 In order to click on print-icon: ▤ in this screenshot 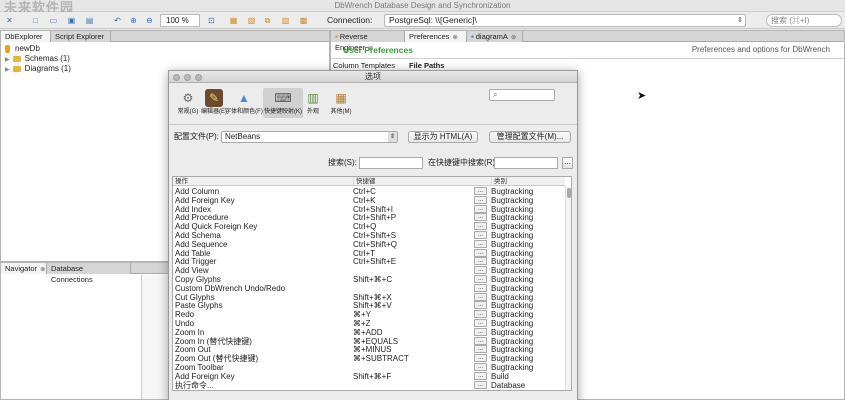, I will do `click(89, 20)`.